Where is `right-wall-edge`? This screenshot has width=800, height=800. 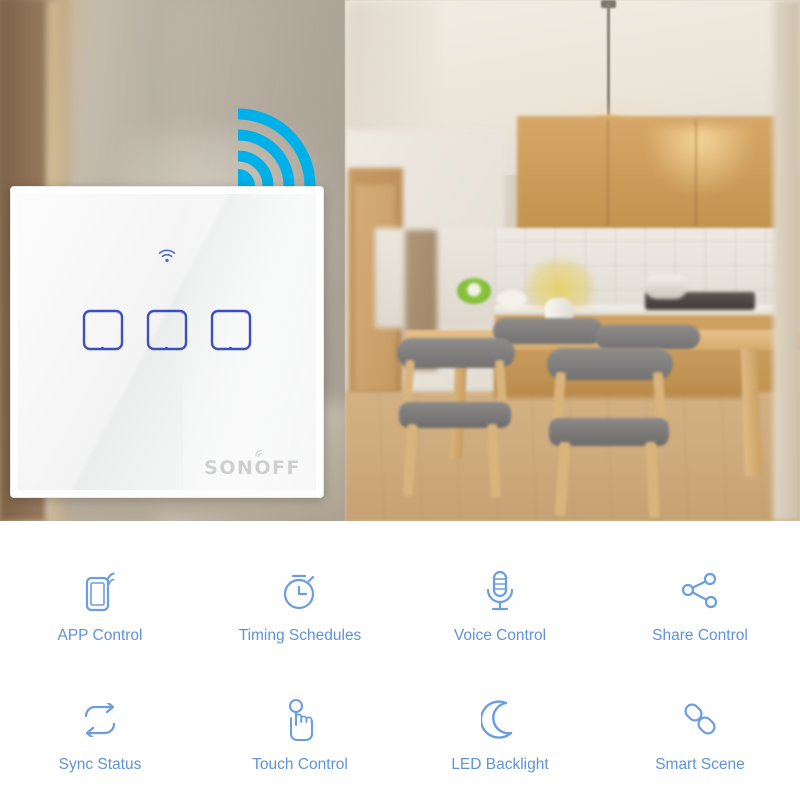
right-wall-edge is located at coordinates (786, 260).